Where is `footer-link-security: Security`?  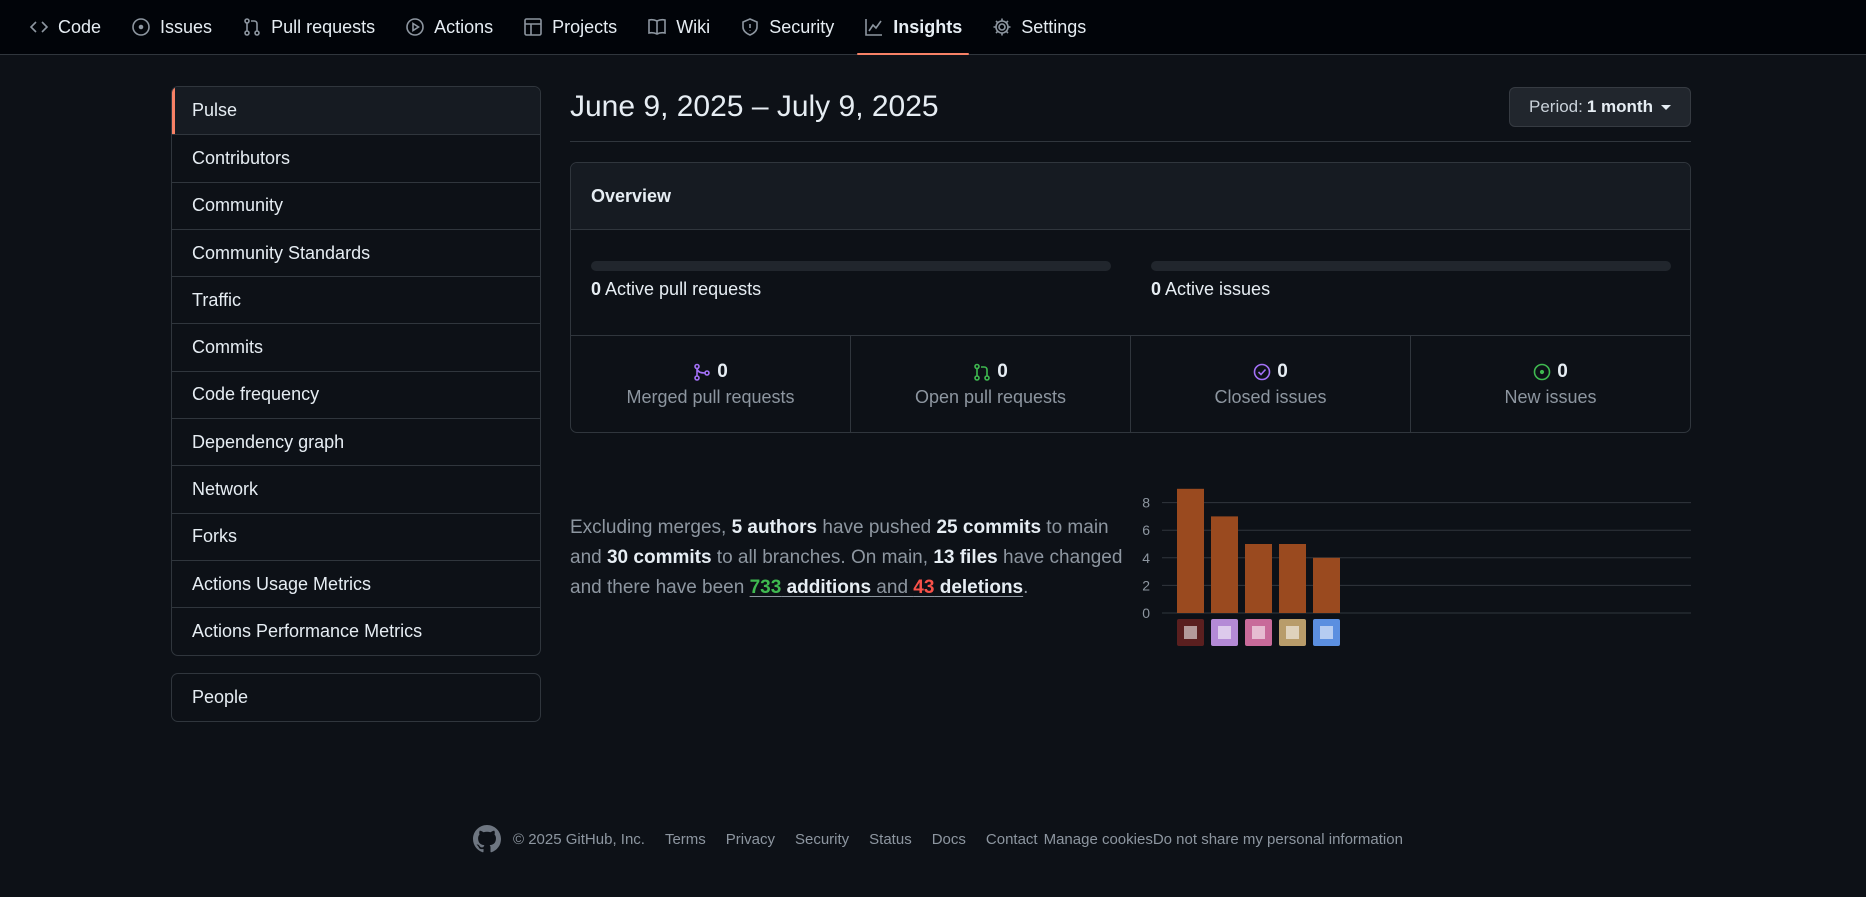 footer-link-security: Security is located at coordinates (822, 839).